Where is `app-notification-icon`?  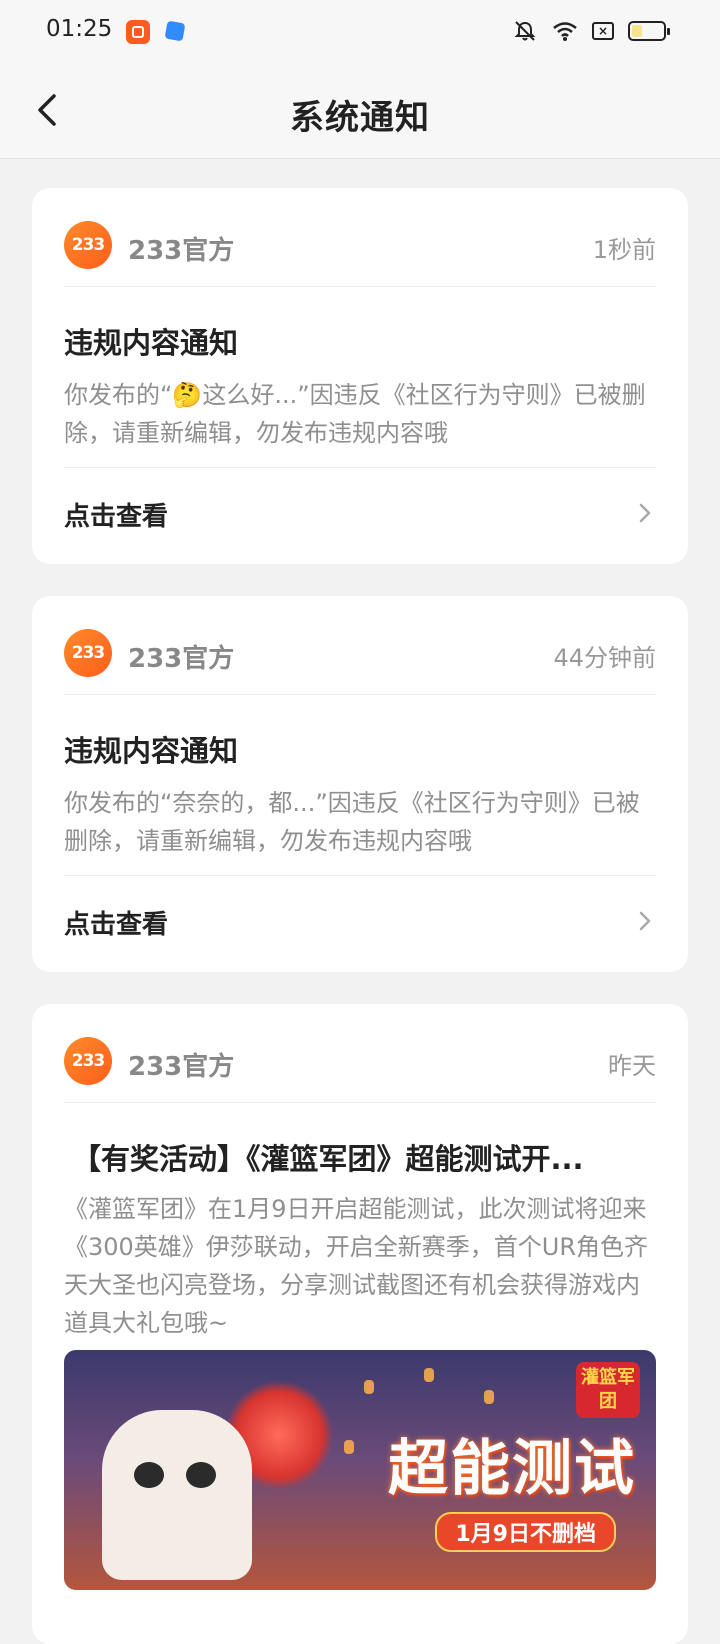
app-notification-icon is located at coordinates (138, 32).